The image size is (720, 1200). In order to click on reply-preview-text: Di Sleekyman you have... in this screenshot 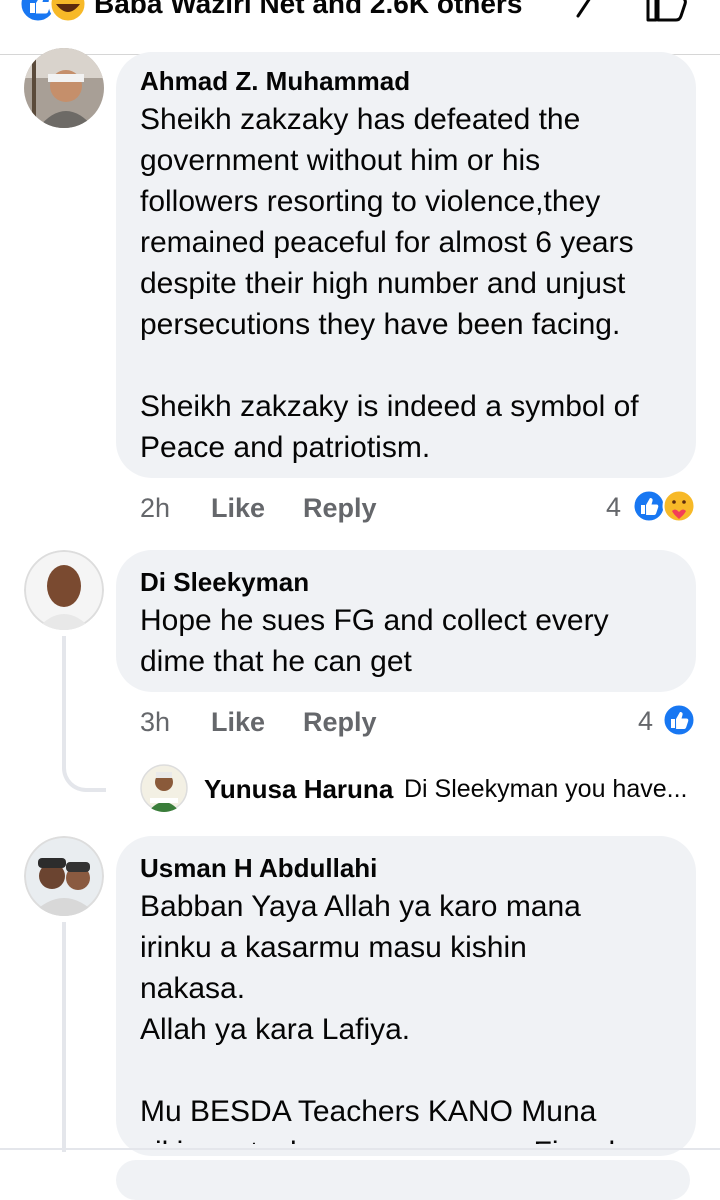, I will do `click(545, 789)`.